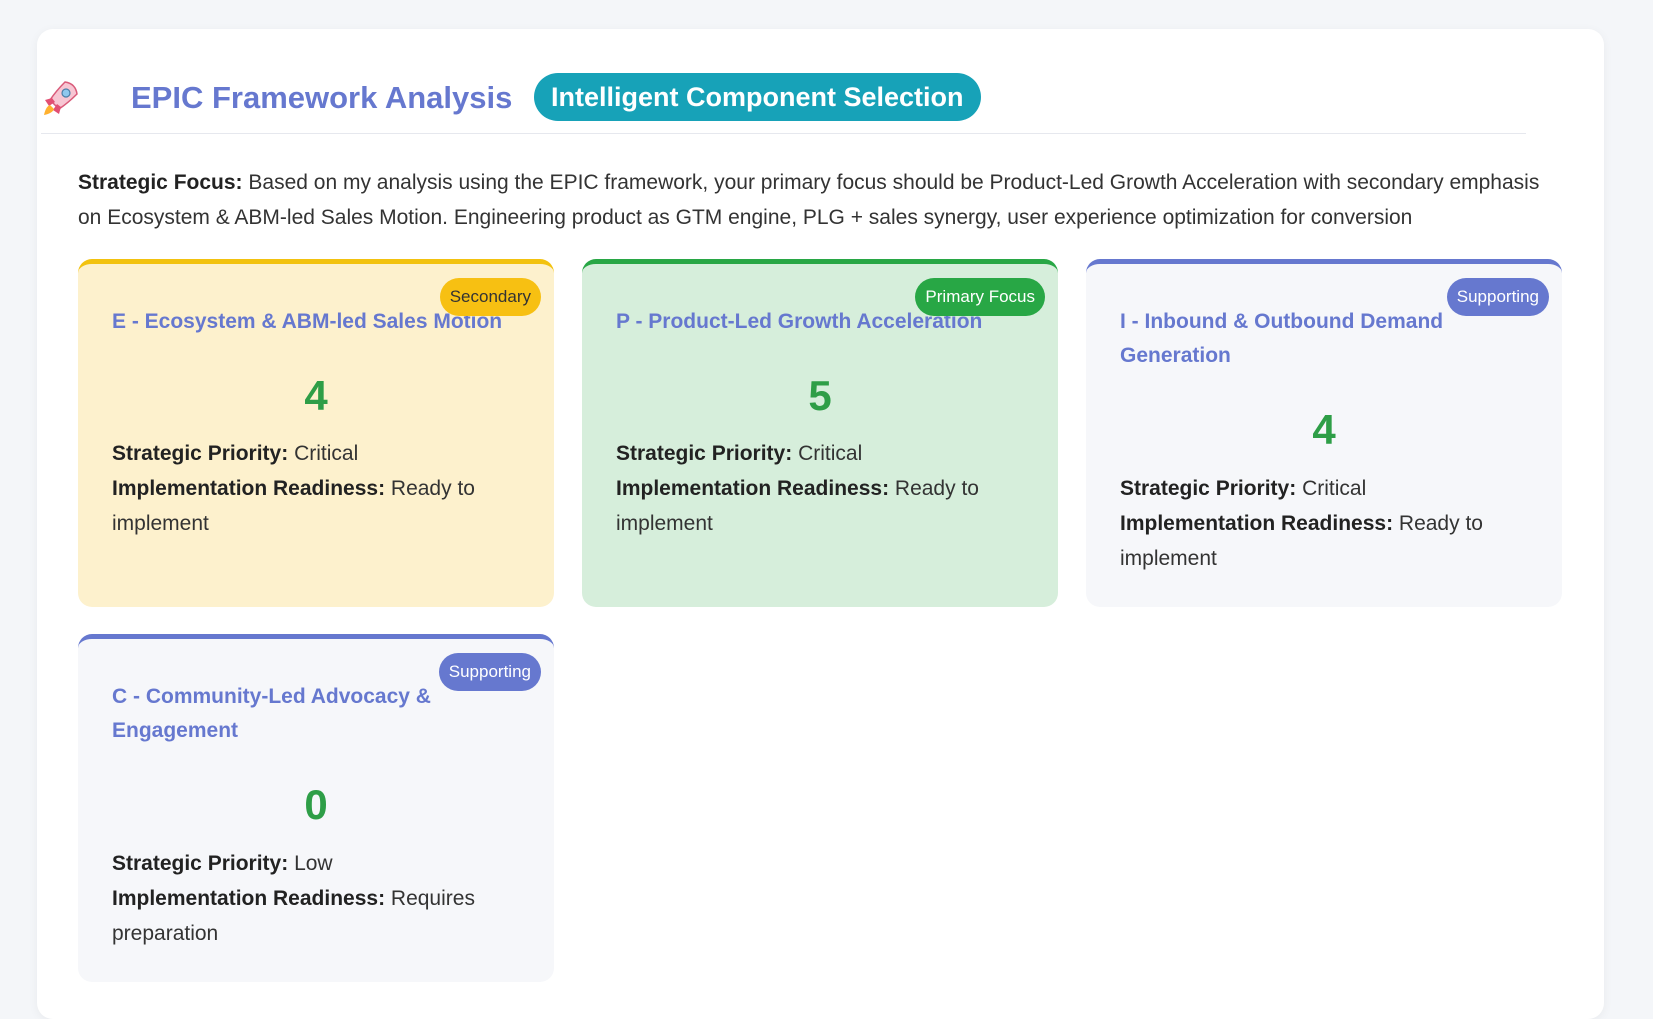 This screenshot has height=1019, width=1653. I want to click on primary-focus-badge: Primary Focus, so click(980, 297).